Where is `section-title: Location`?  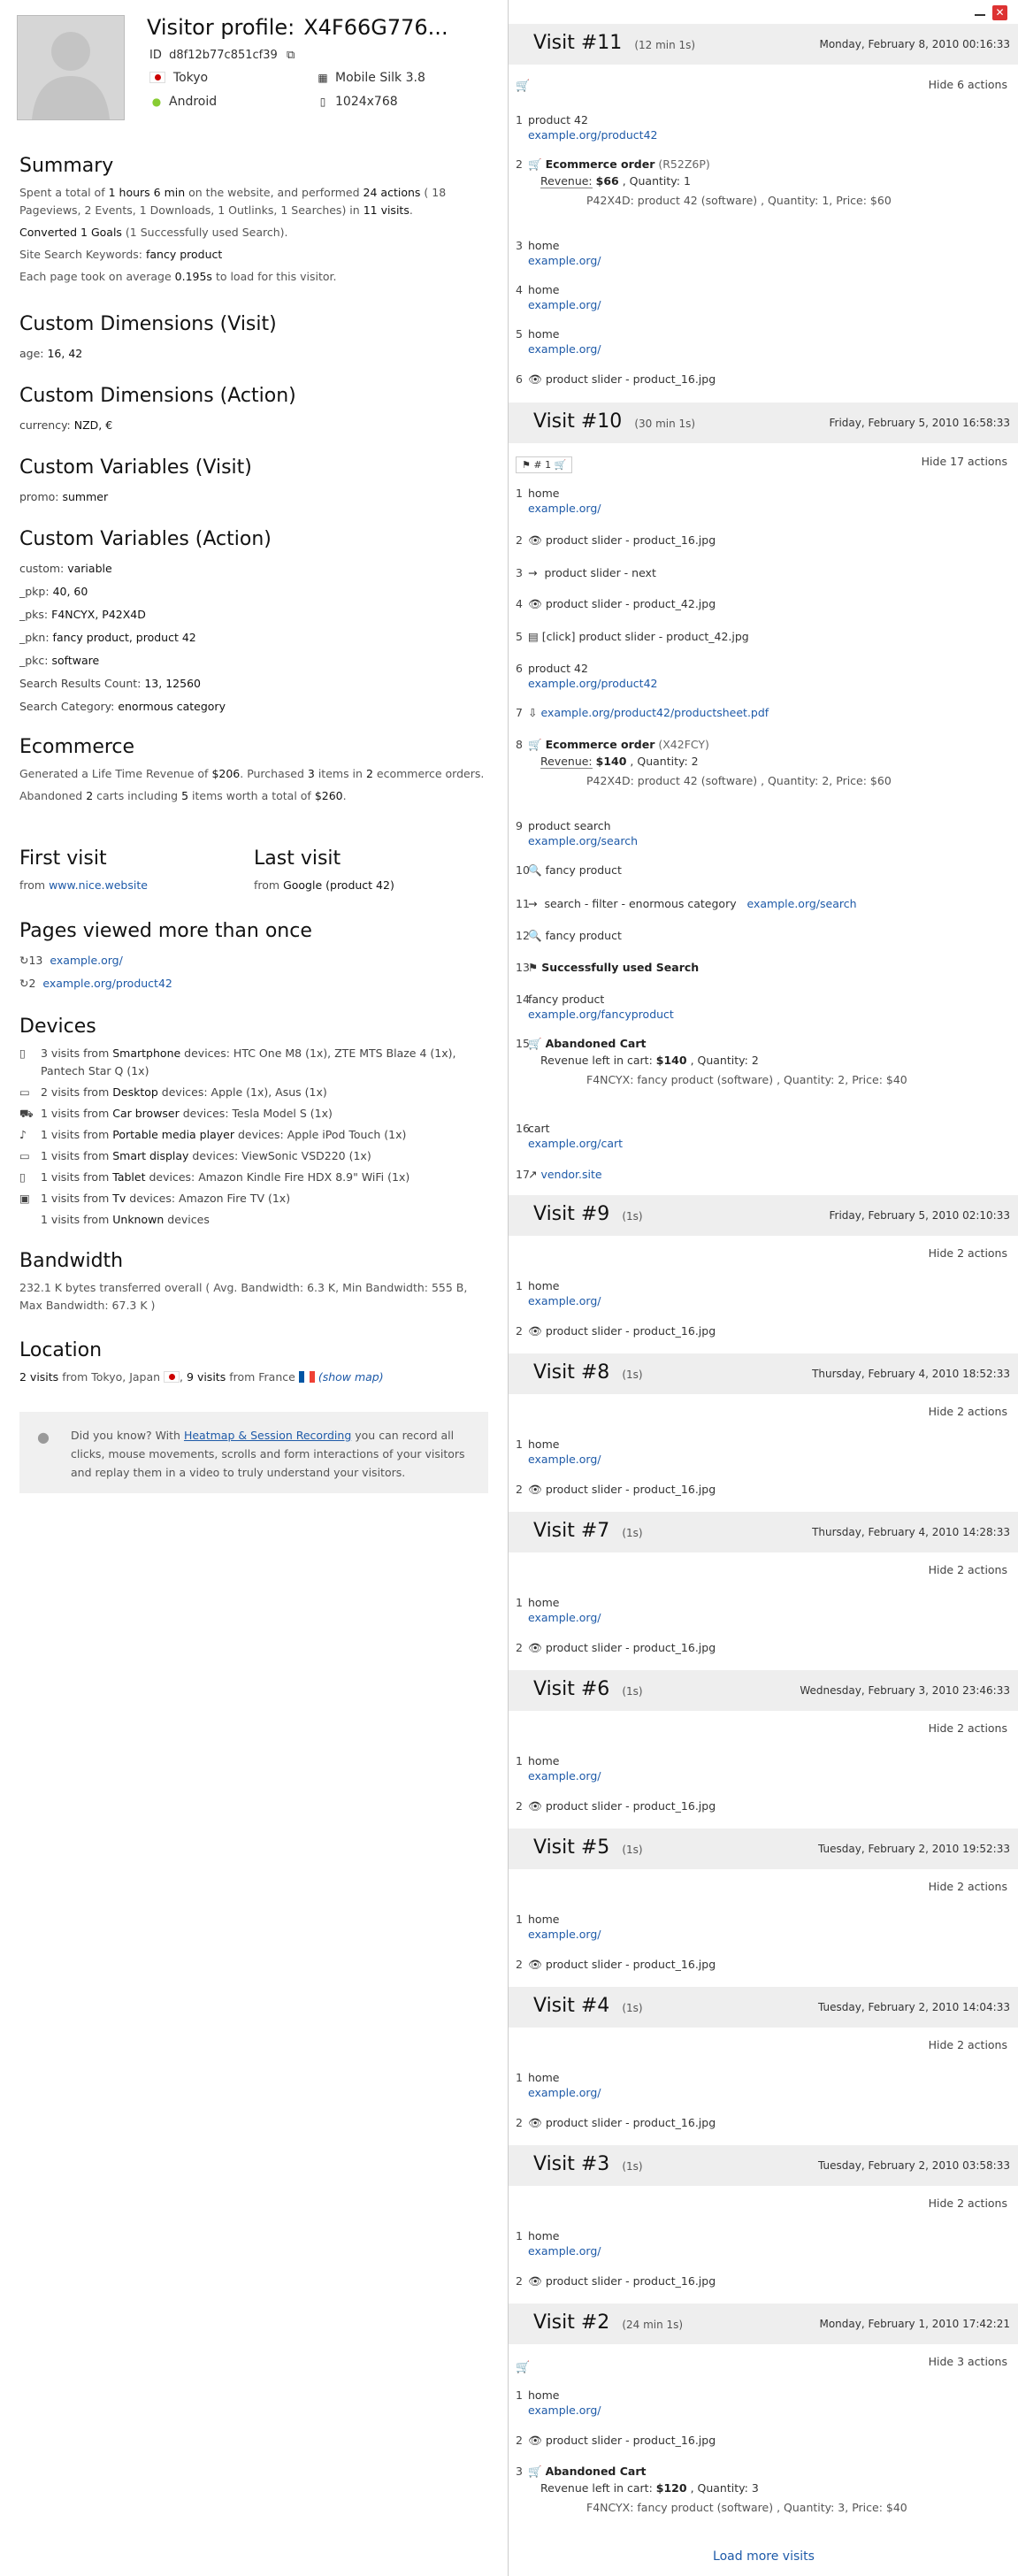 section-title: Location is located at coordinates (61, 1350).